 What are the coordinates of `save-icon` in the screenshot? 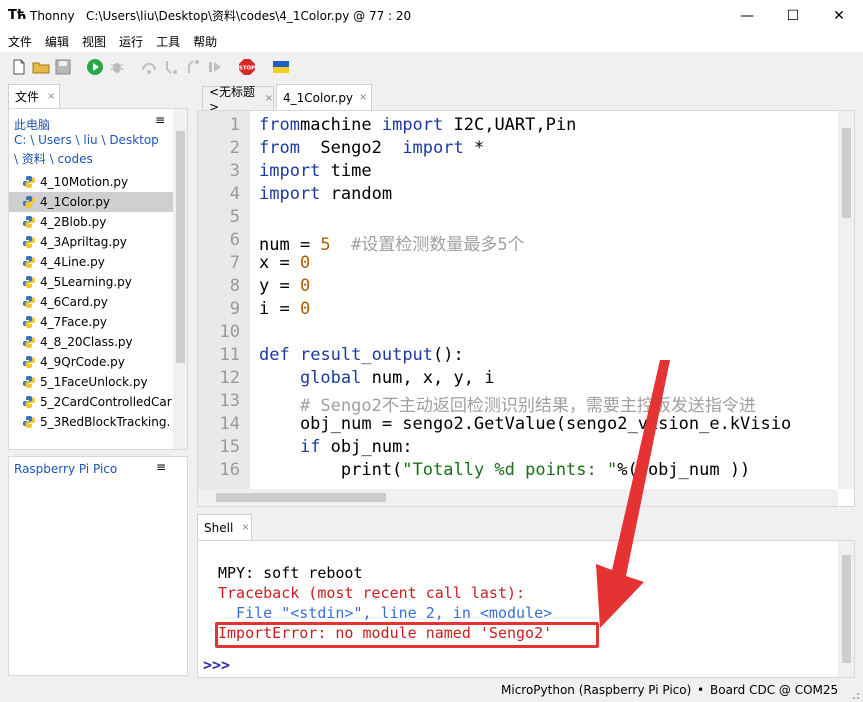 It's located at (63, 67).